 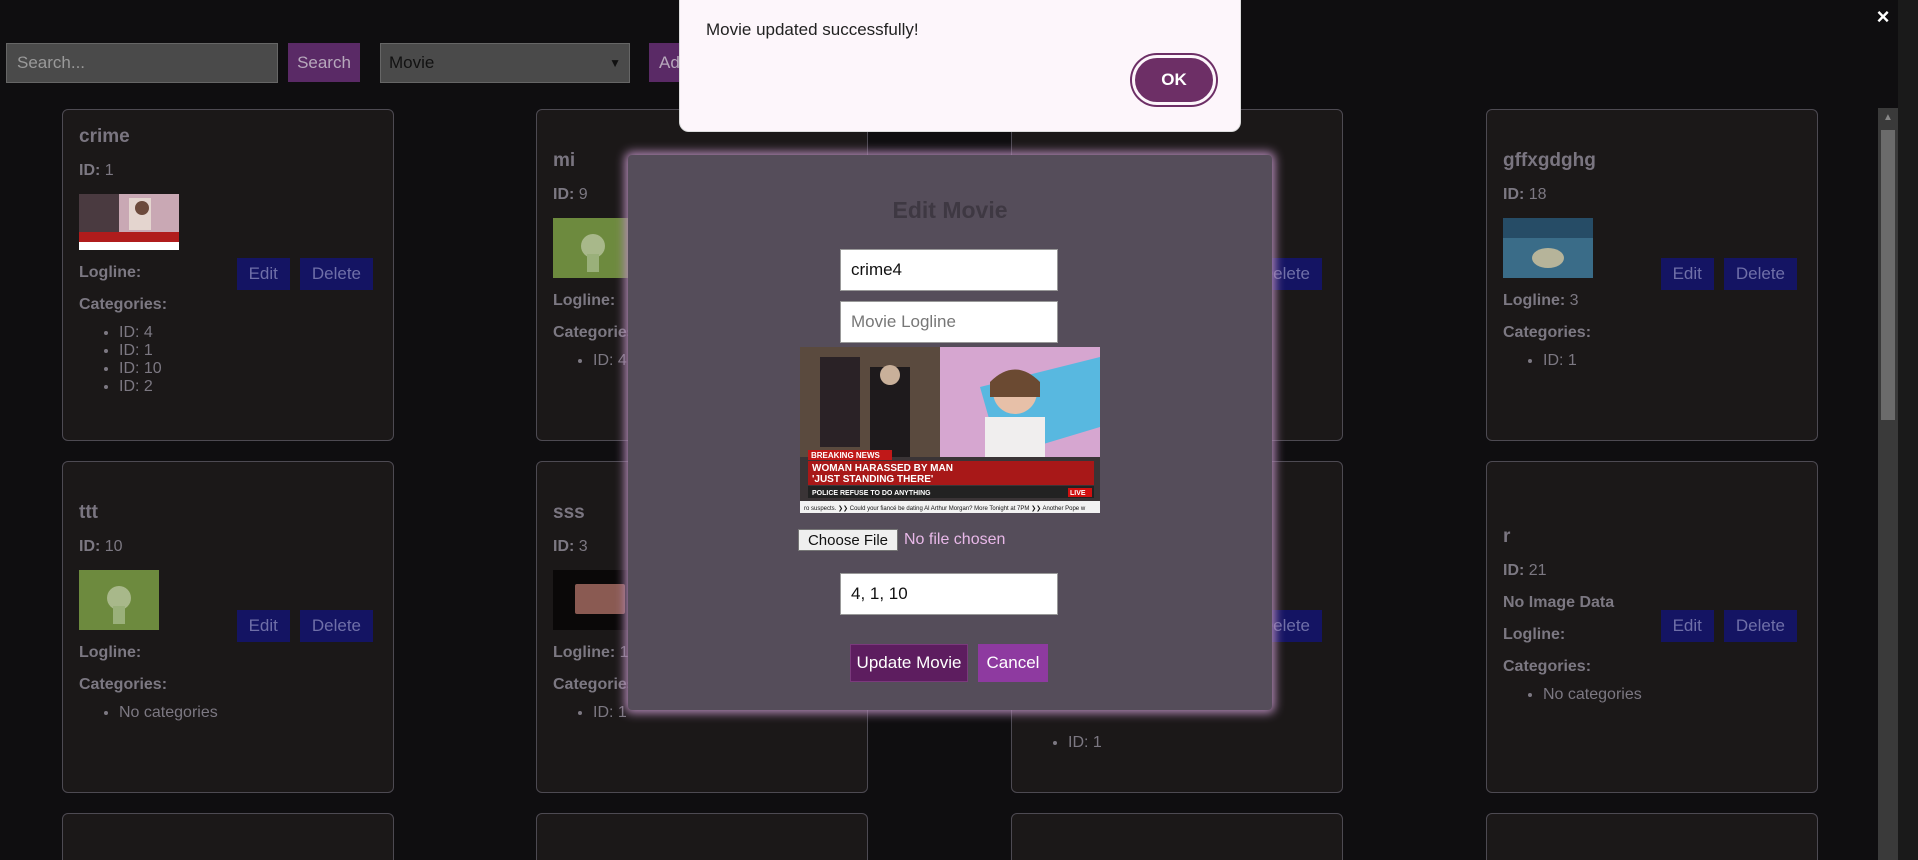 What do you see at coordinates (1174, 80) in the screenshot?
I see `ok-button: OK` at bounding box center [1174, 80].